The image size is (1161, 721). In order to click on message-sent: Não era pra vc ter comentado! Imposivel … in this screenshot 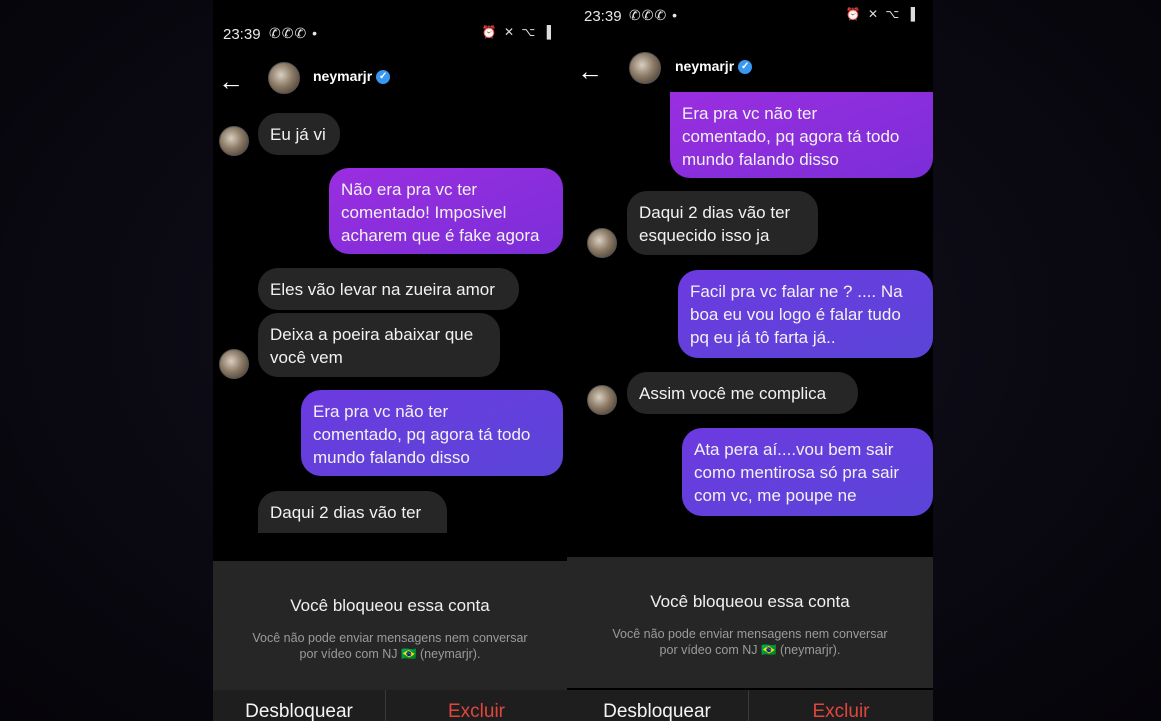, I will do `click(446, 211)`.